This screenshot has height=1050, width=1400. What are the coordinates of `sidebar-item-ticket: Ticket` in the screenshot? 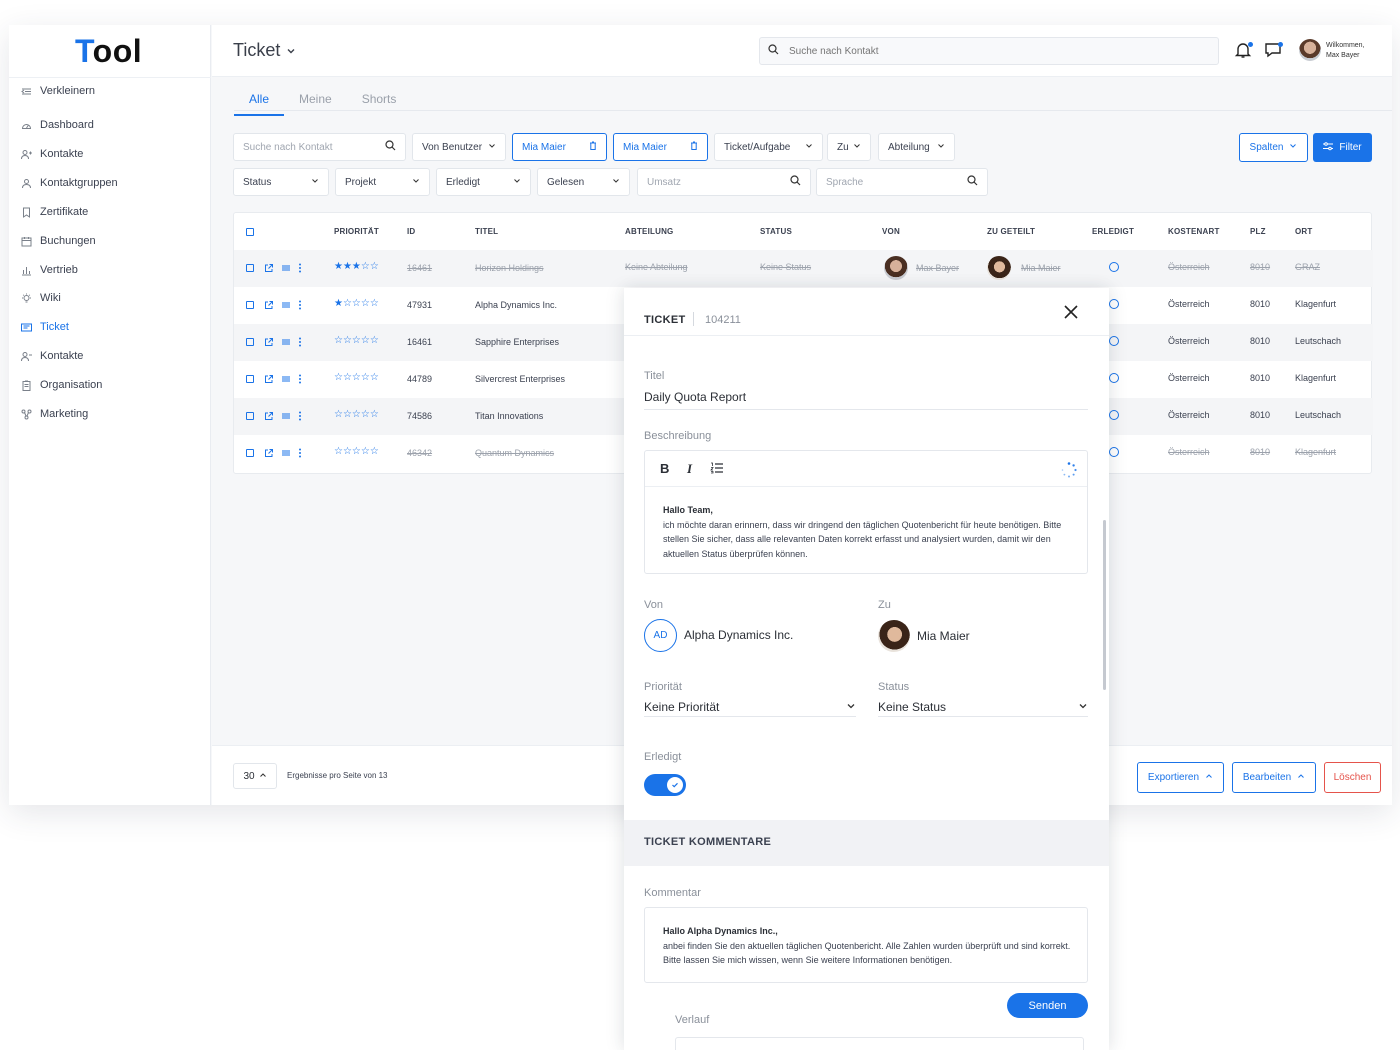 It's located at (45, 327).